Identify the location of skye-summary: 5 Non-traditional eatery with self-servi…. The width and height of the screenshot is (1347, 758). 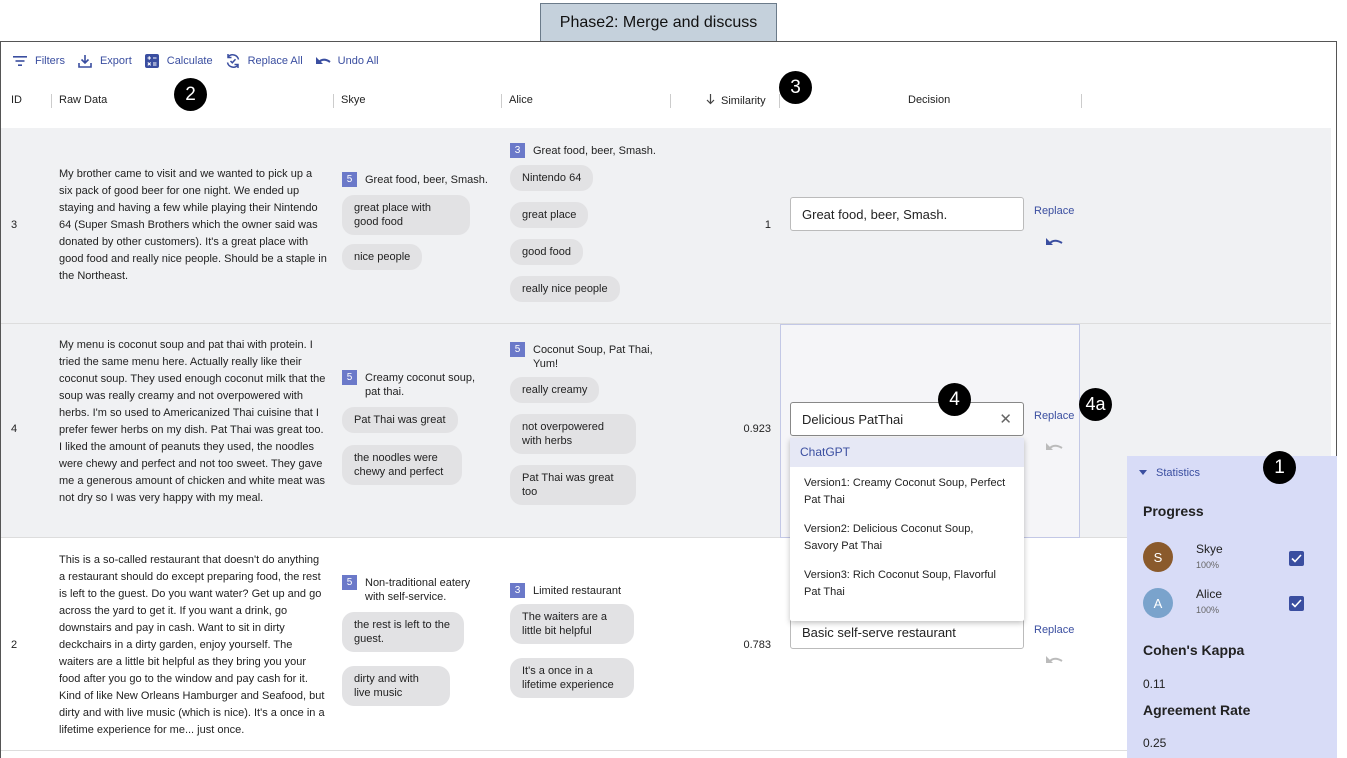
(417, 589).